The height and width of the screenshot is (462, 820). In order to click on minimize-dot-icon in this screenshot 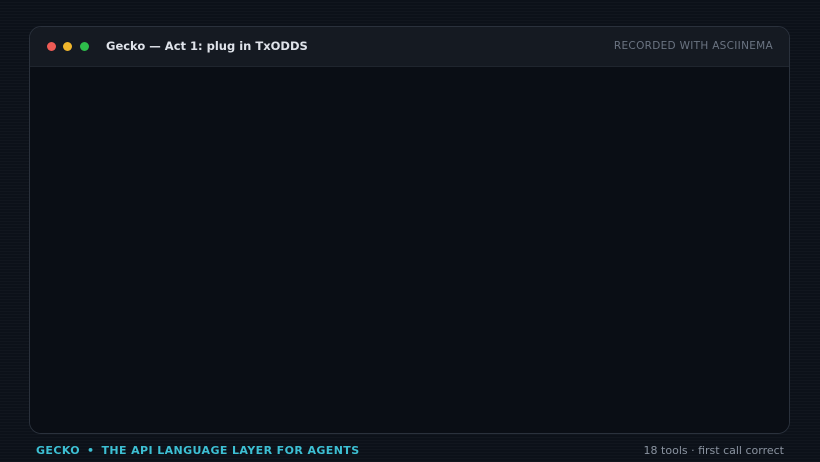, I will do `click(67, 46)`.